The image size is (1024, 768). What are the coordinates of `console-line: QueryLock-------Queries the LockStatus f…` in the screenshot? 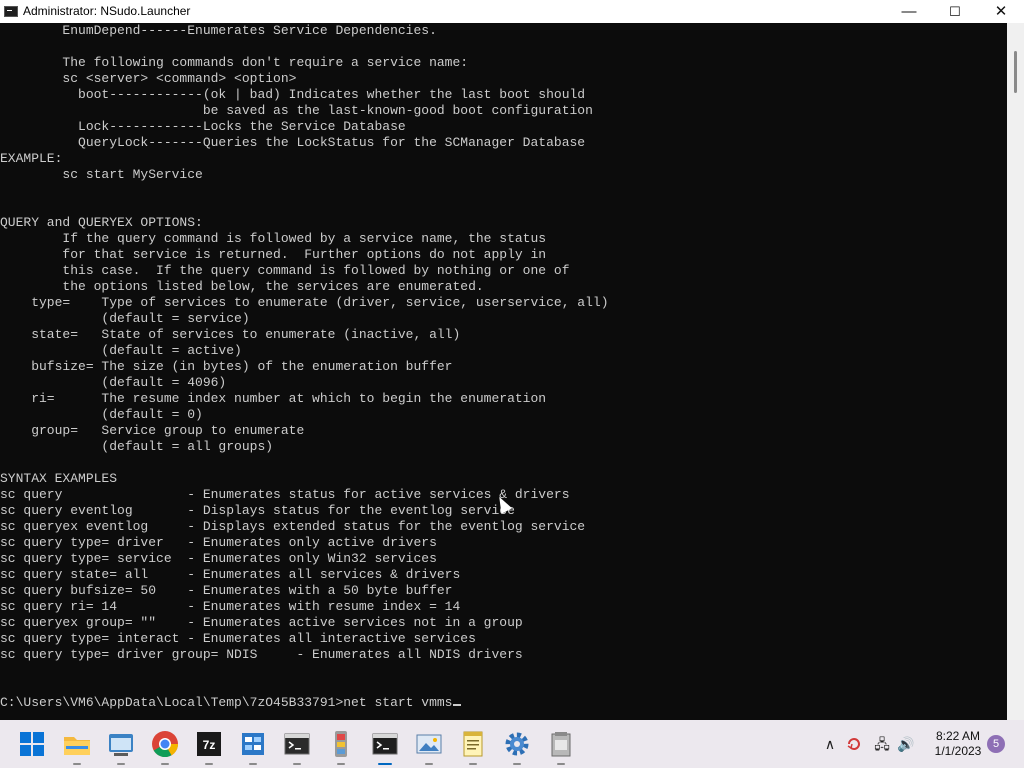 It's located at (293, 142).